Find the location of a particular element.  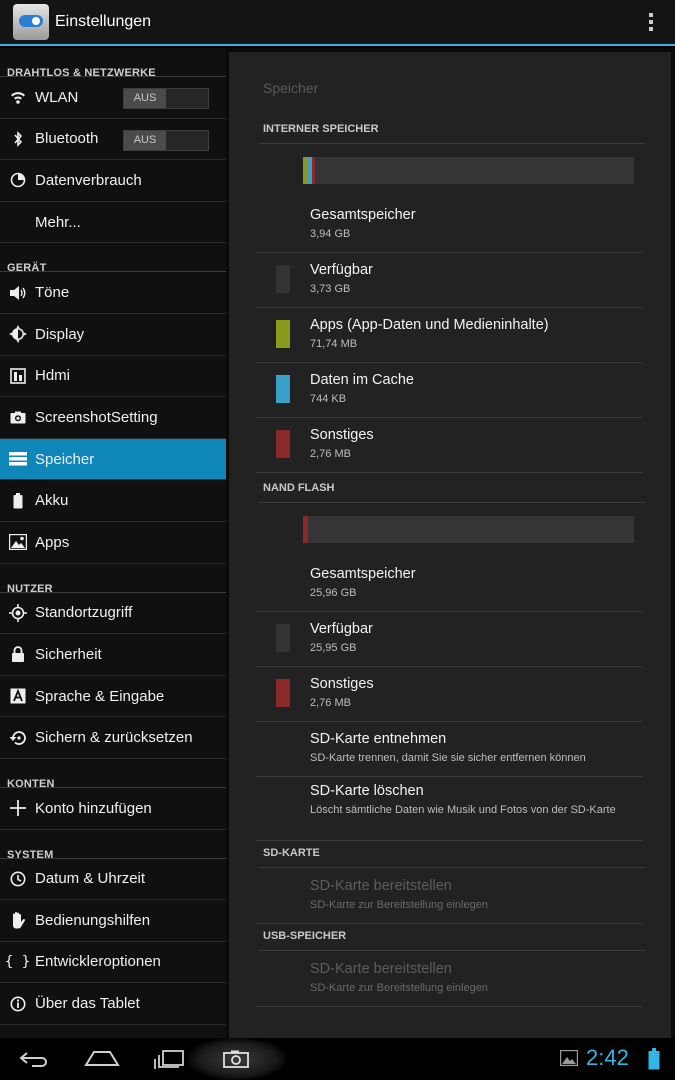

row-value: 25,96 GB is located at coordinates (333, 593).